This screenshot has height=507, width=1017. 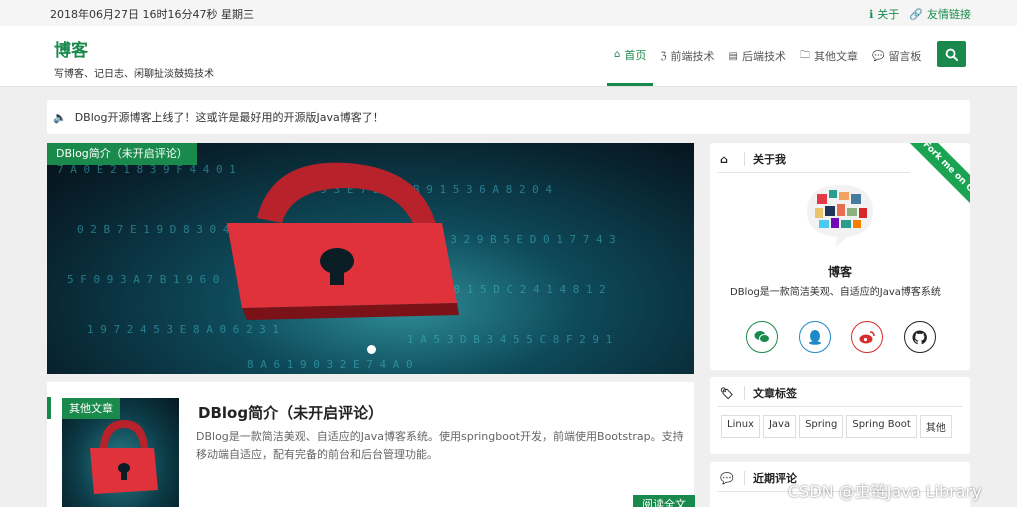 I want to click on tags-card-header: 🏷 文章标签, so click(x=841, y=393).